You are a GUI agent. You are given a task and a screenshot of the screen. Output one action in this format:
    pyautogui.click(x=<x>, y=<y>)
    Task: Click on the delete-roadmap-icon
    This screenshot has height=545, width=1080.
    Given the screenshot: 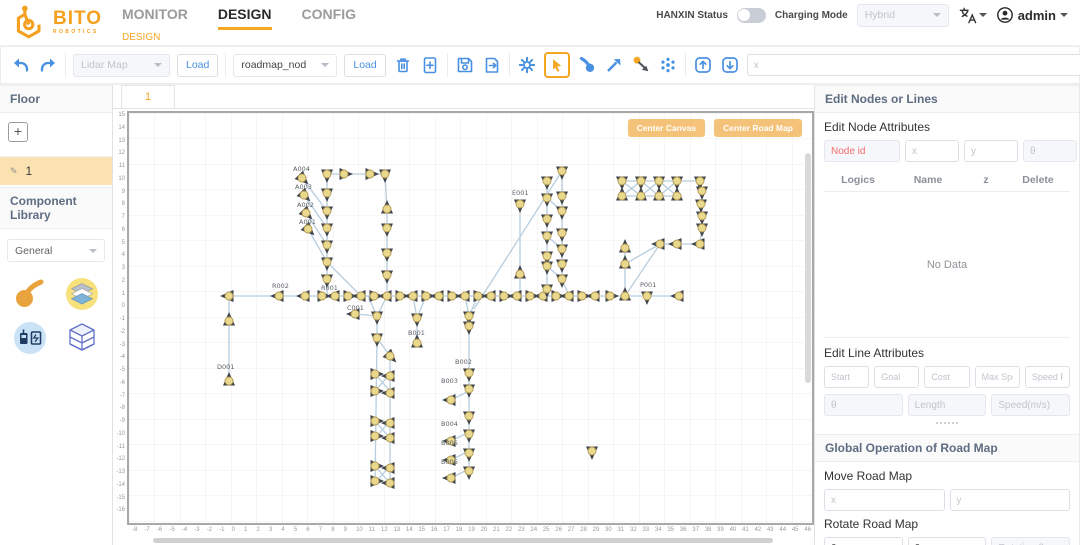 What is the action you would take?
    pyautogui.click(x=403, y=65)
    